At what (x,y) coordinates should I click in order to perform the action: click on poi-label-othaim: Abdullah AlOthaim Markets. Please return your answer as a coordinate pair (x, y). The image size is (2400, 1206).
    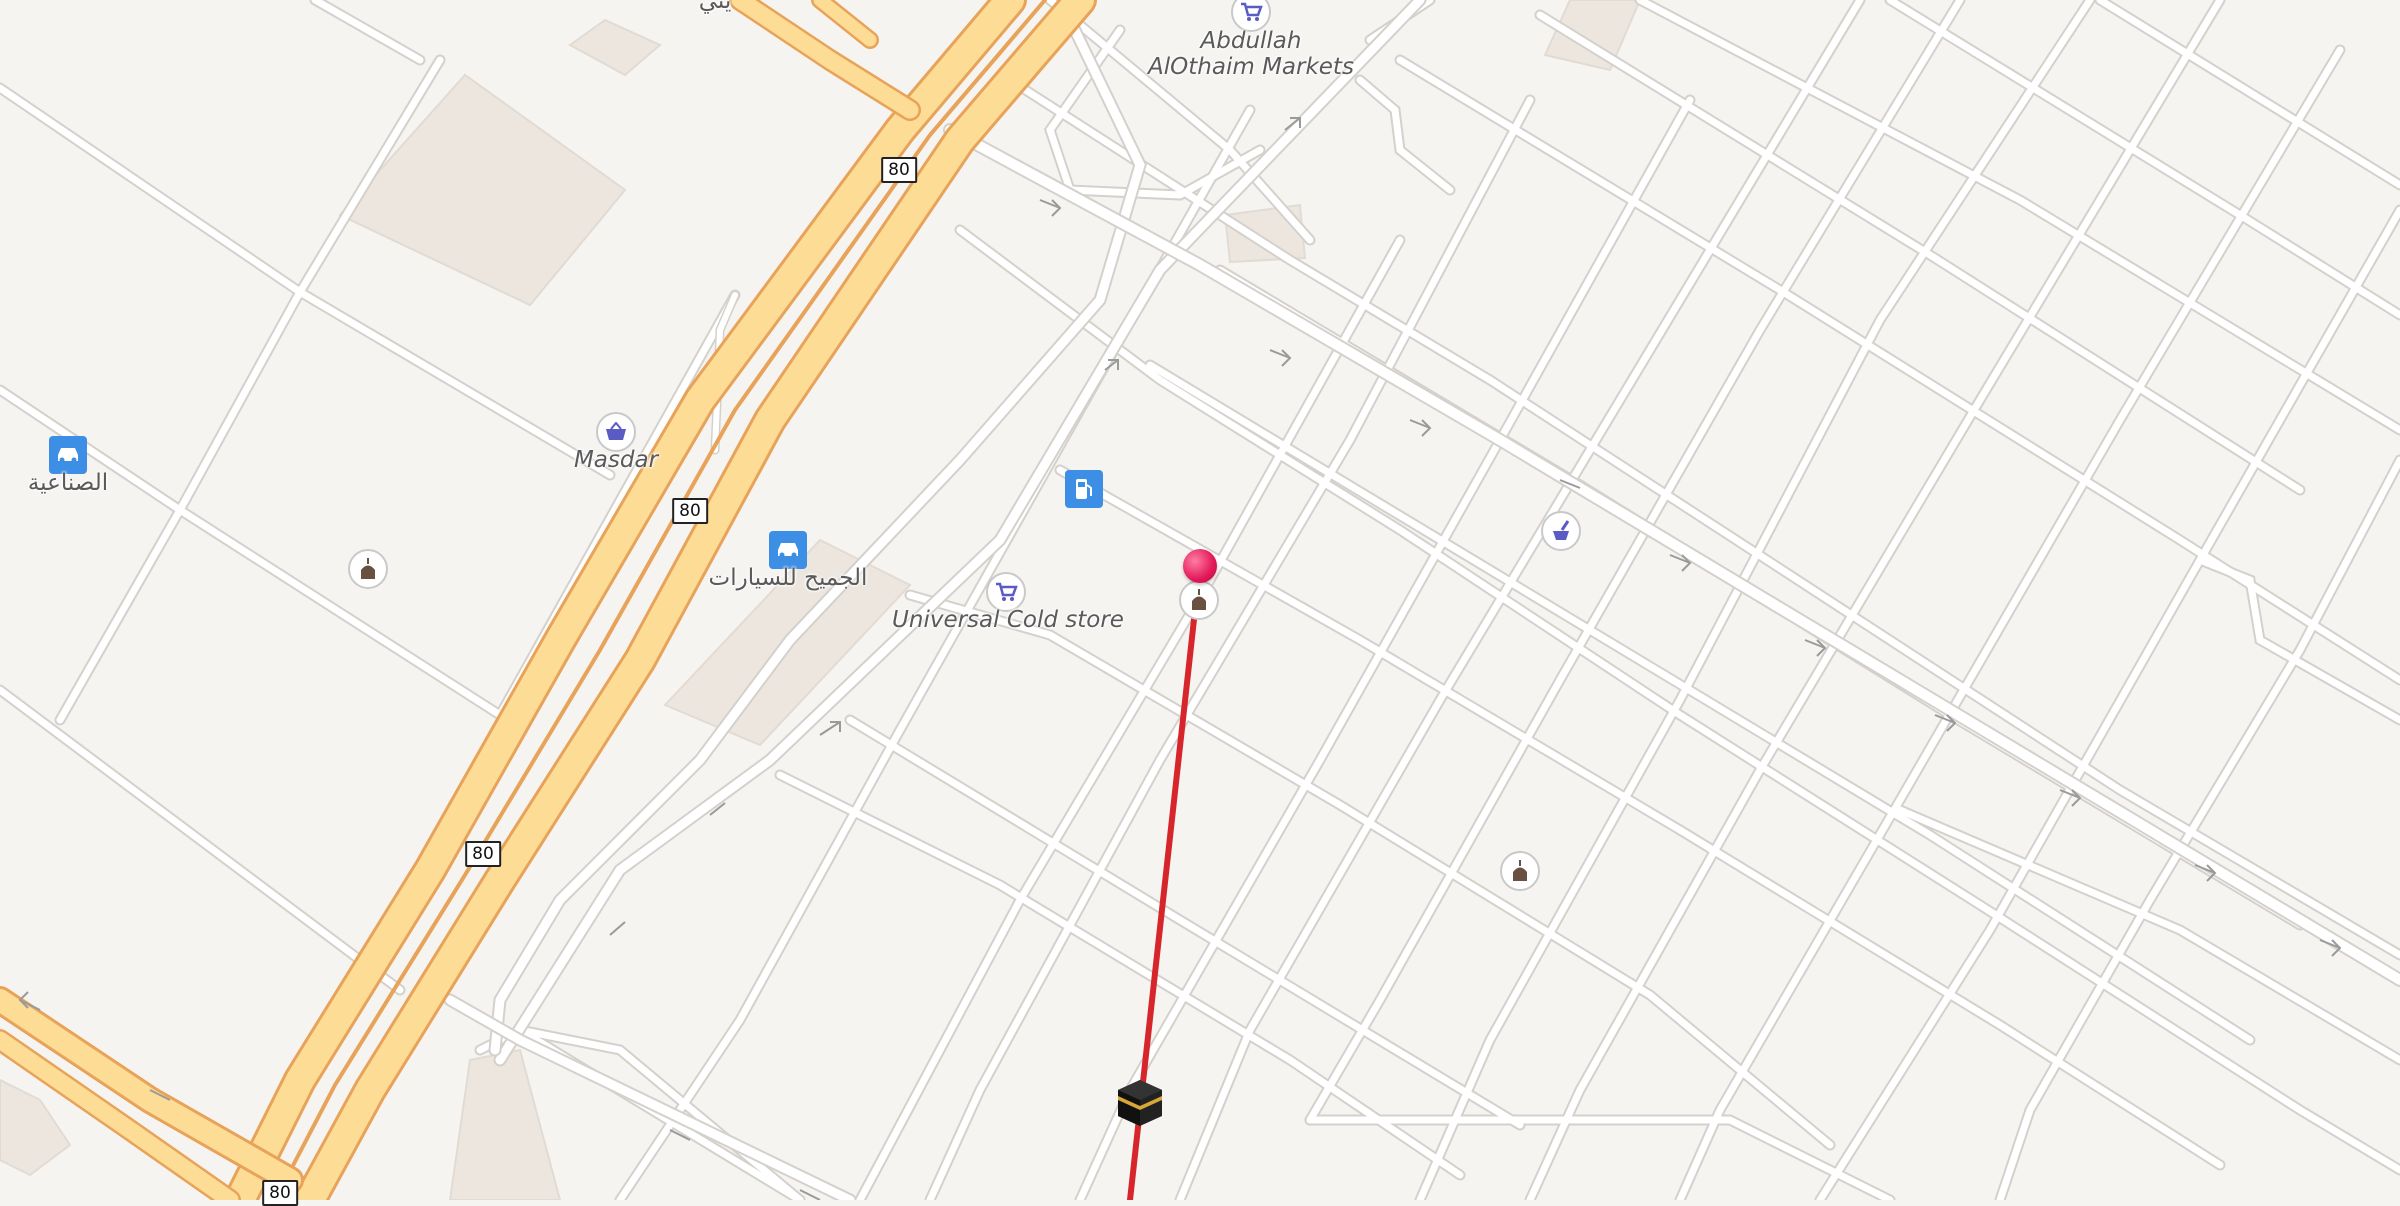
    Looking at the image, I should click on (1251, 54).